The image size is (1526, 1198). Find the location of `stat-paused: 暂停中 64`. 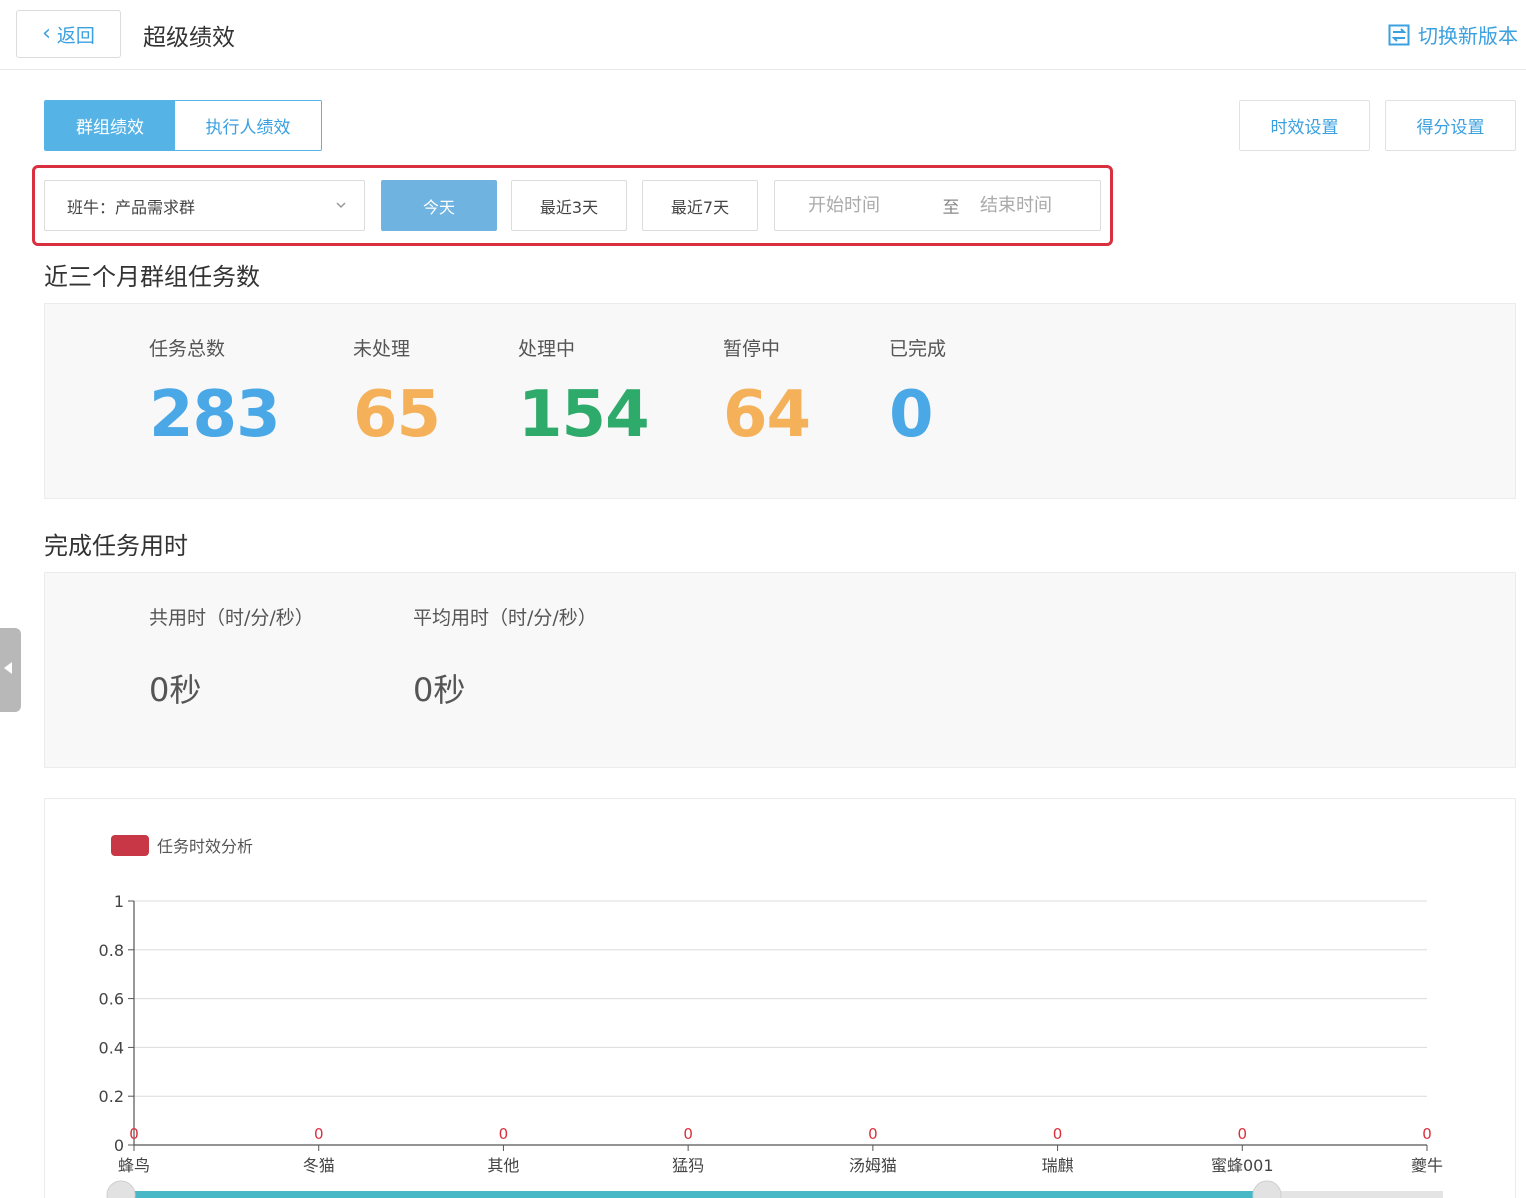

stat-paused: 暂停中 64 is located at coordinates (767, 393).